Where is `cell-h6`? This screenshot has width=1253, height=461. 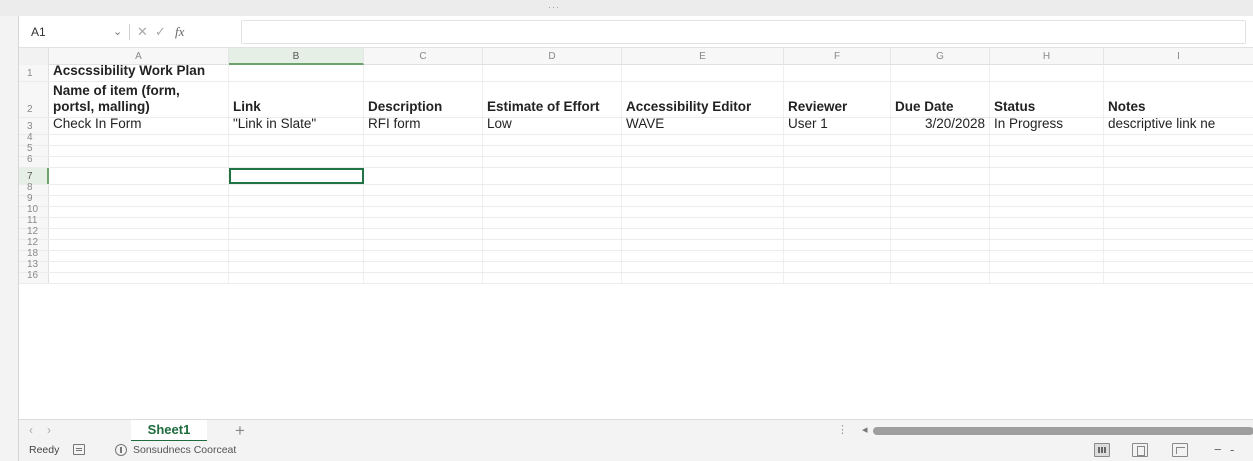 cell-h6 is located at coordinates (1047, 162).